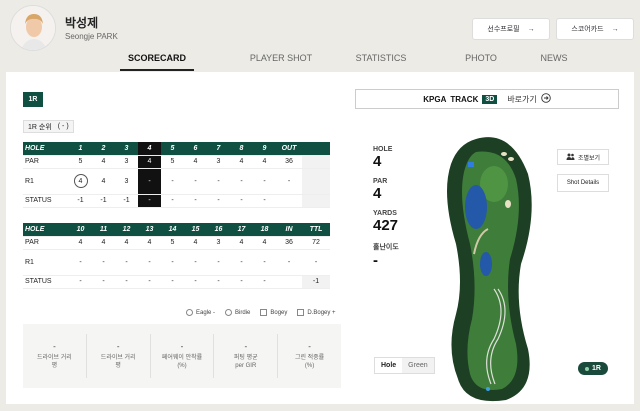 This screenshot has height=411, width=640. What do you see at coordinates (182, 361) in the screenshot?
I see `stat-label: 페어웨이 안착률 (%)` at bounding box center [182, 361].